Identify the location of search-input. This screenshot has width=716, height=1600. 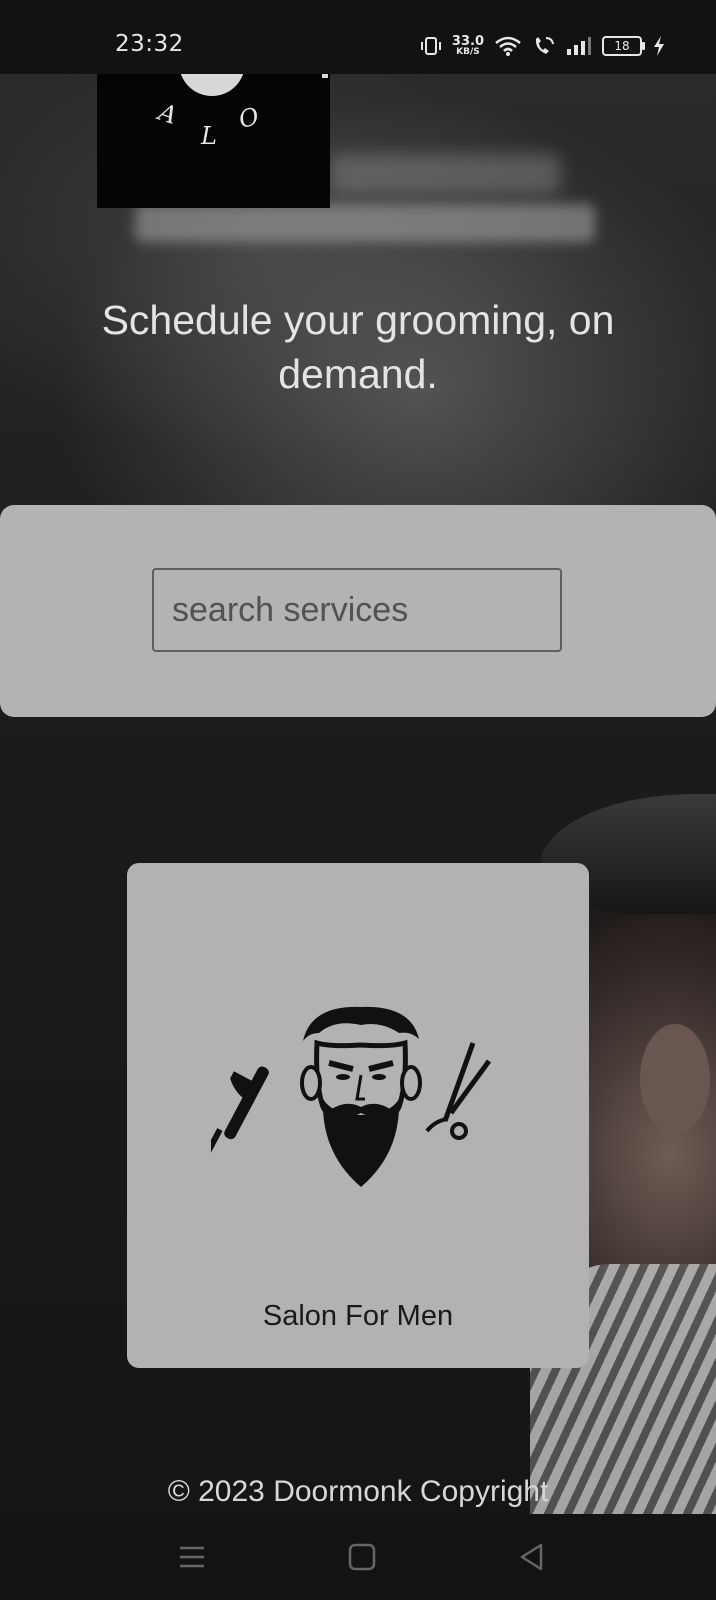
(357, 610).